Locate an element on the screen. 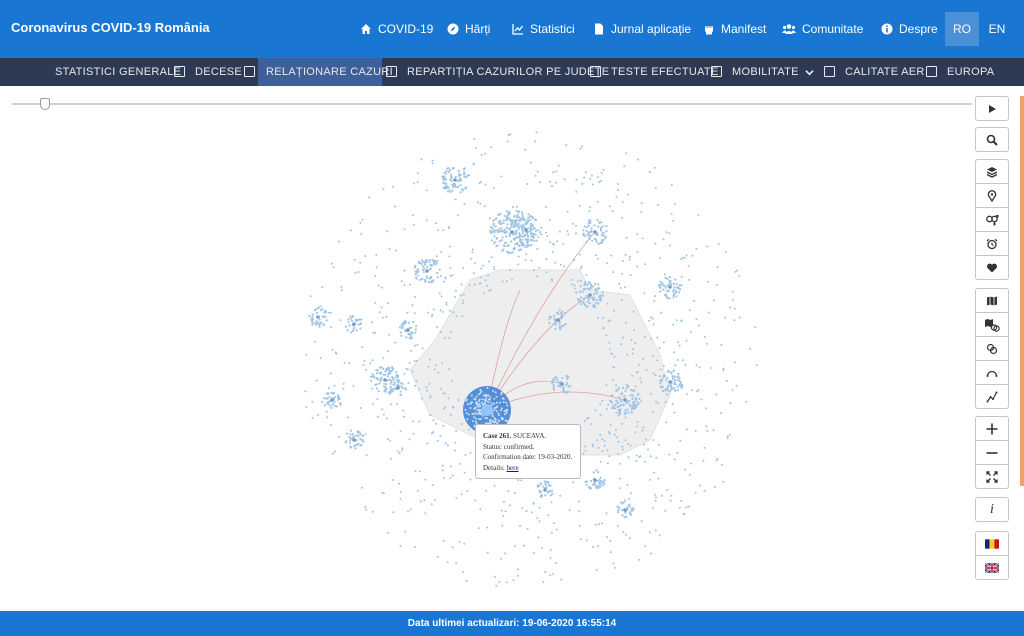 The width and height of the screenshot is (1024, 636). arc-layout-button is located at coordinates (992, 372).